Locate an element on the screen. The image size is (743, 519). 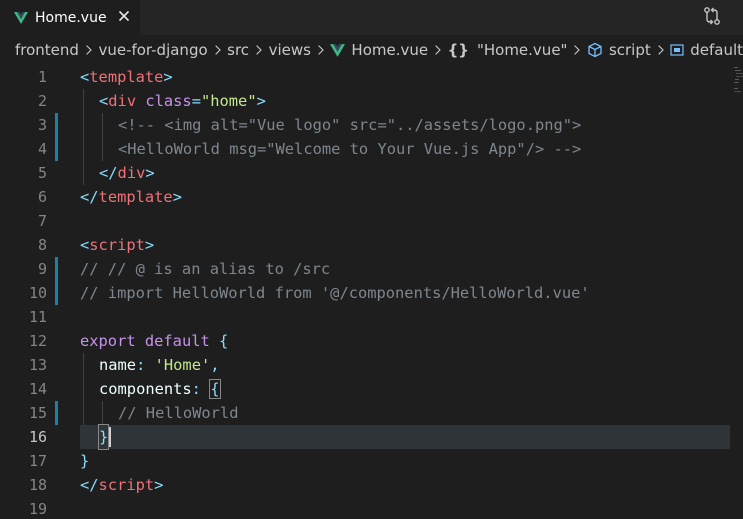
line-number: 18 is located at coordinates (37, 485).